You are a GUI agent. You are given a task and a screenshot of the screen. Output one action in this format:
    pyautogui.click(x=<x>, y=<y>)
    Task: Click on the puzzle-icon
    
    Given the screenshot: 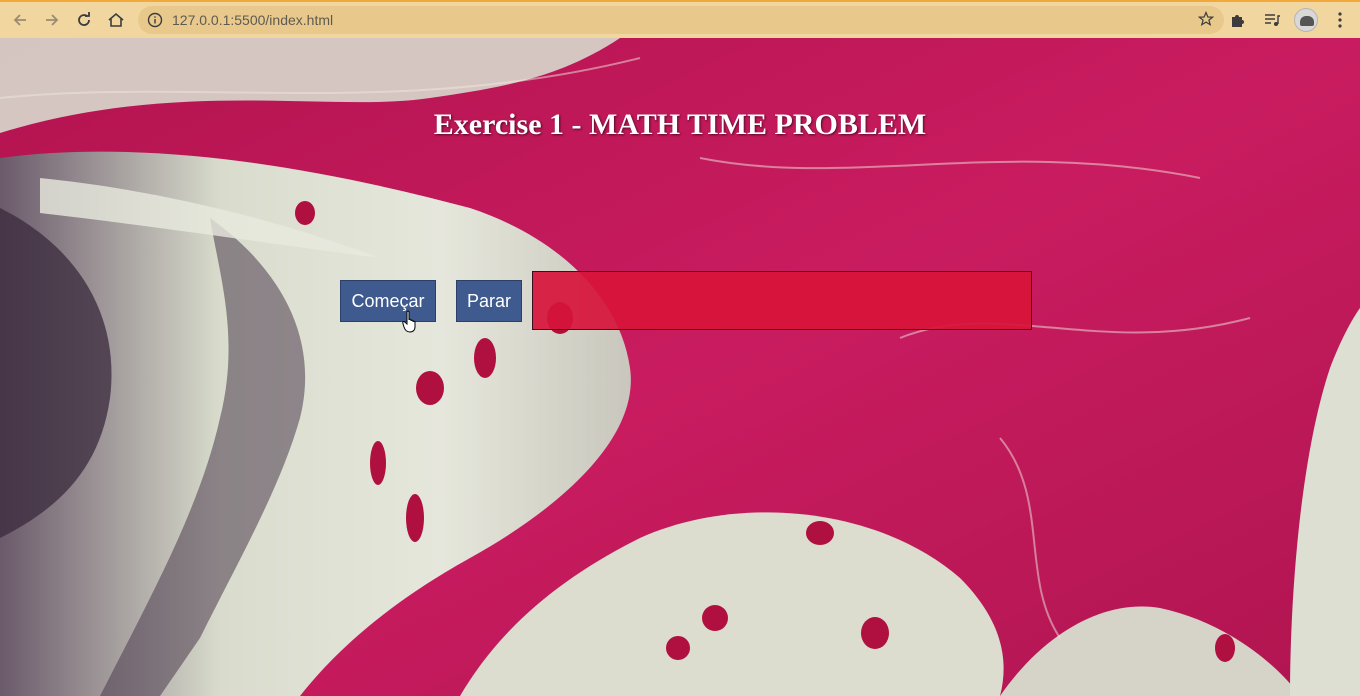 What is the action you would take?
    pyautogui.click(x=1238, y=20)
    